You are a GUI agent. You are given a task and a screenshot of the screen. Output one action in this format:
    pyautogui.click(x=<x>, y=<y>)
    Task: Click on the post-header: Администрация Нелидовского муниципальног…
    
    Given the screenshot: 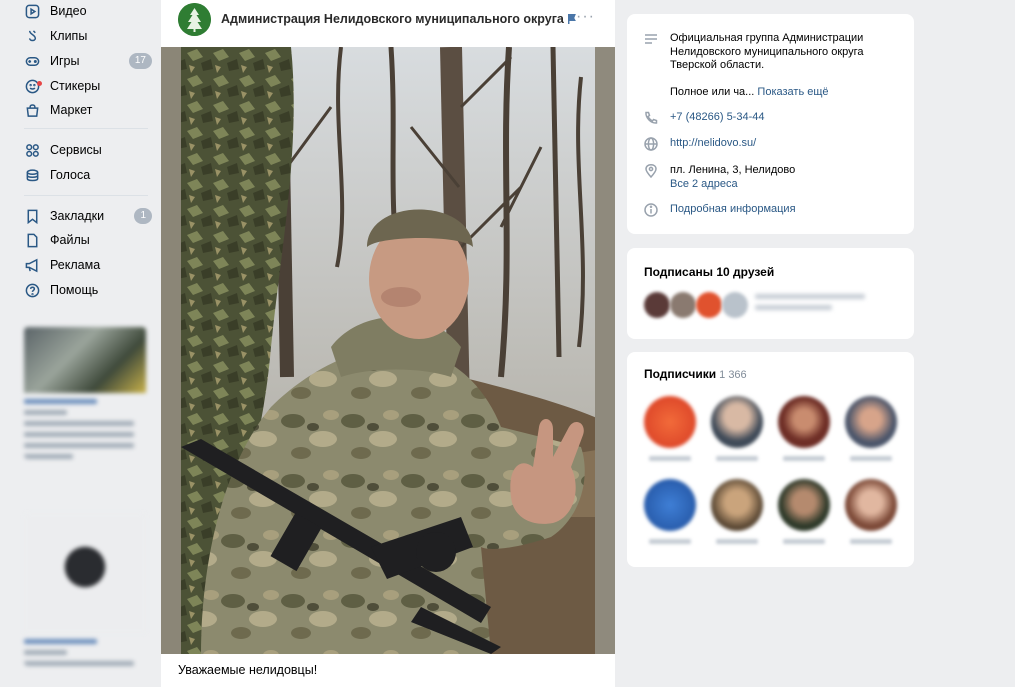 What is the action you would take?
    pyautogui.click(x=388, y=23)
    